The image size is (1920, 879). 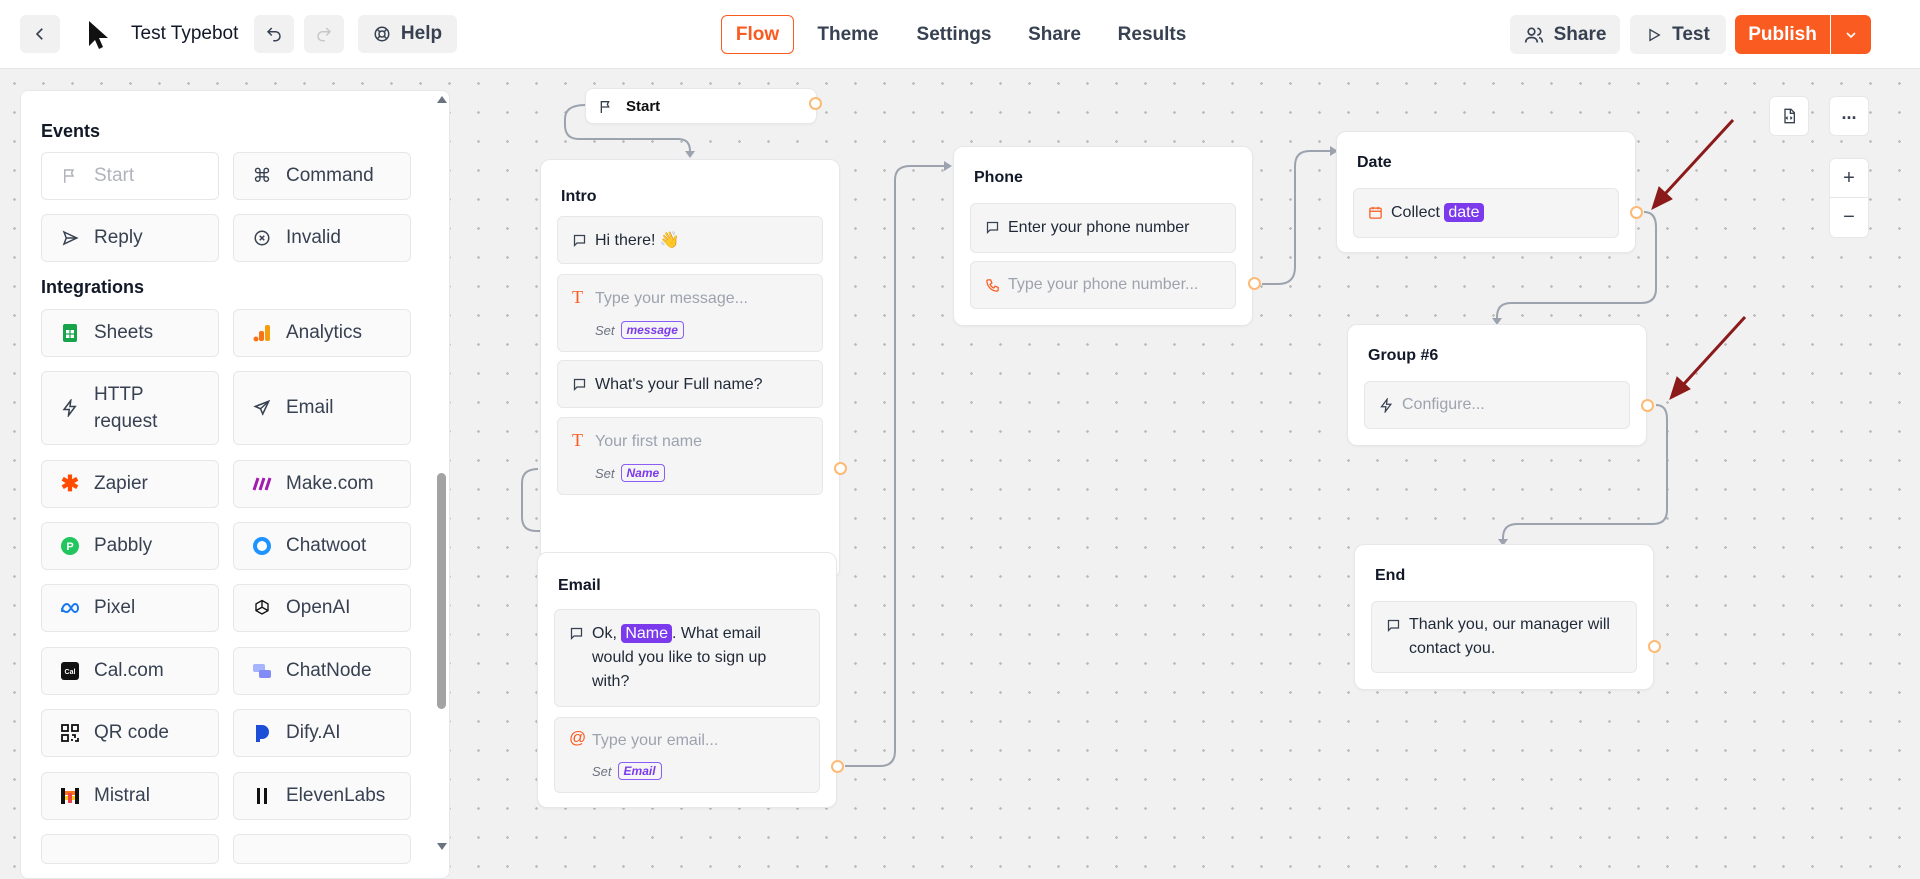 What do you see at coordinates (70, 483) in the screenshot?
I see `zapier-icon: ✱` at bounding box center [70, 483].